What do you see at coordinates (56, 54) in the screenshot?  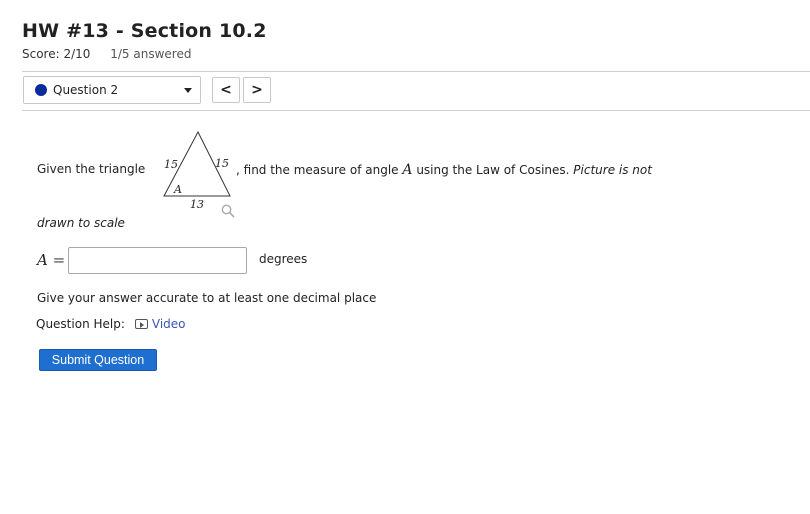 I see `score-text: Score: 2/10` at bounding box center [56, 54].